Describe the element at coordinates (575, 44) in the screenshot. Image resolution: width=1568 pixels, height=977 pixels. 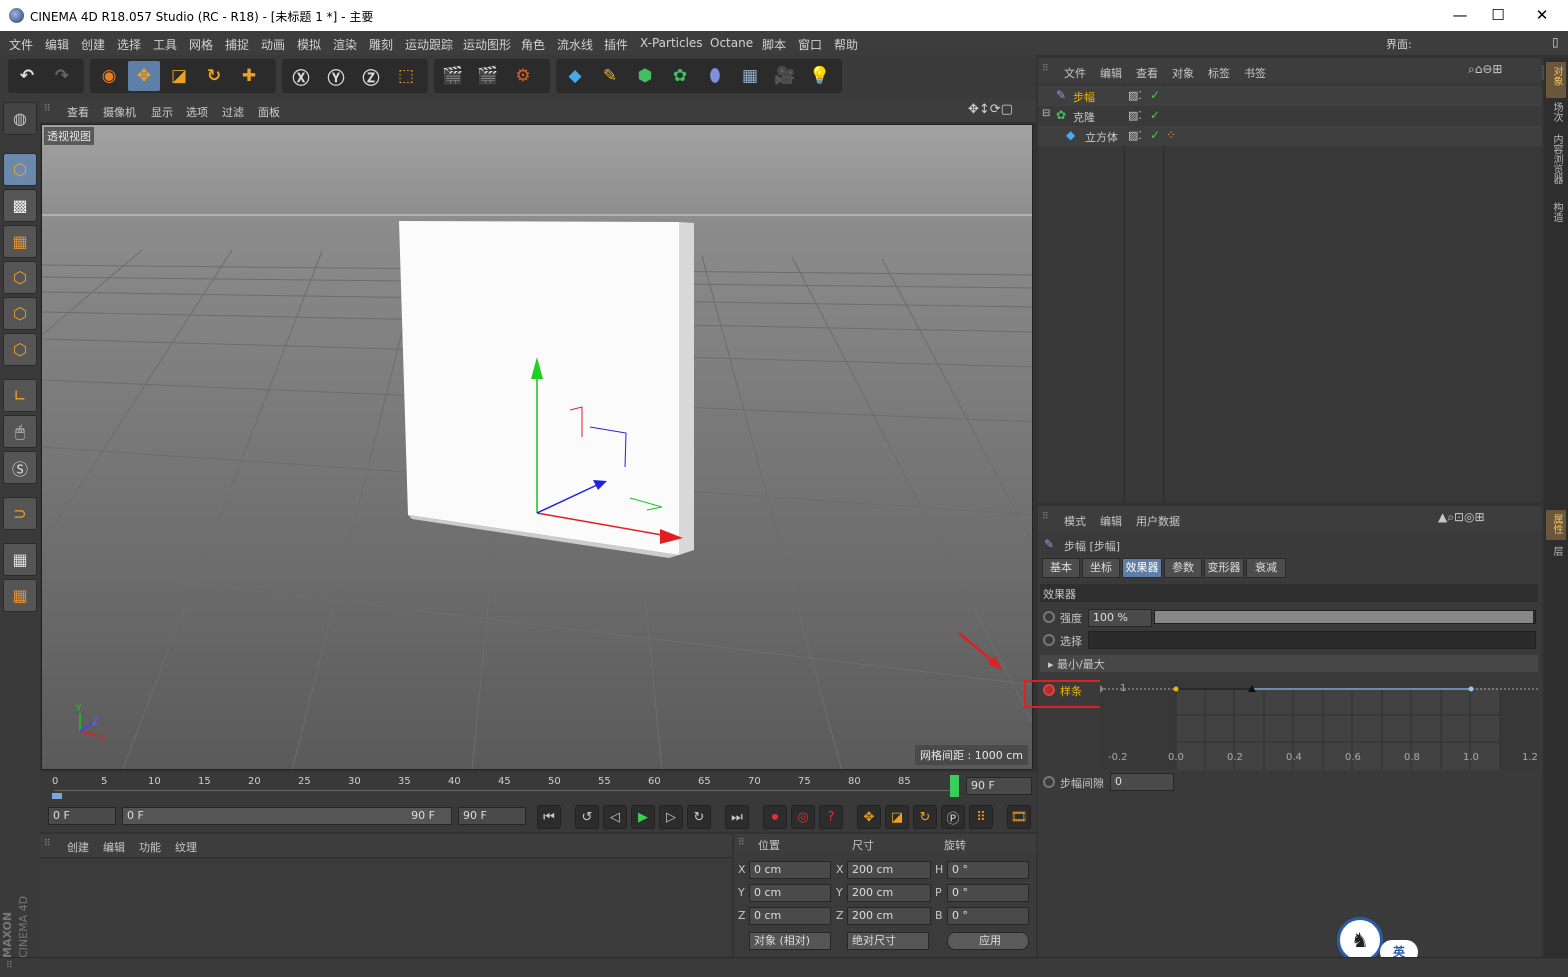
I see `menu-pipeline: 流水线` at that location.